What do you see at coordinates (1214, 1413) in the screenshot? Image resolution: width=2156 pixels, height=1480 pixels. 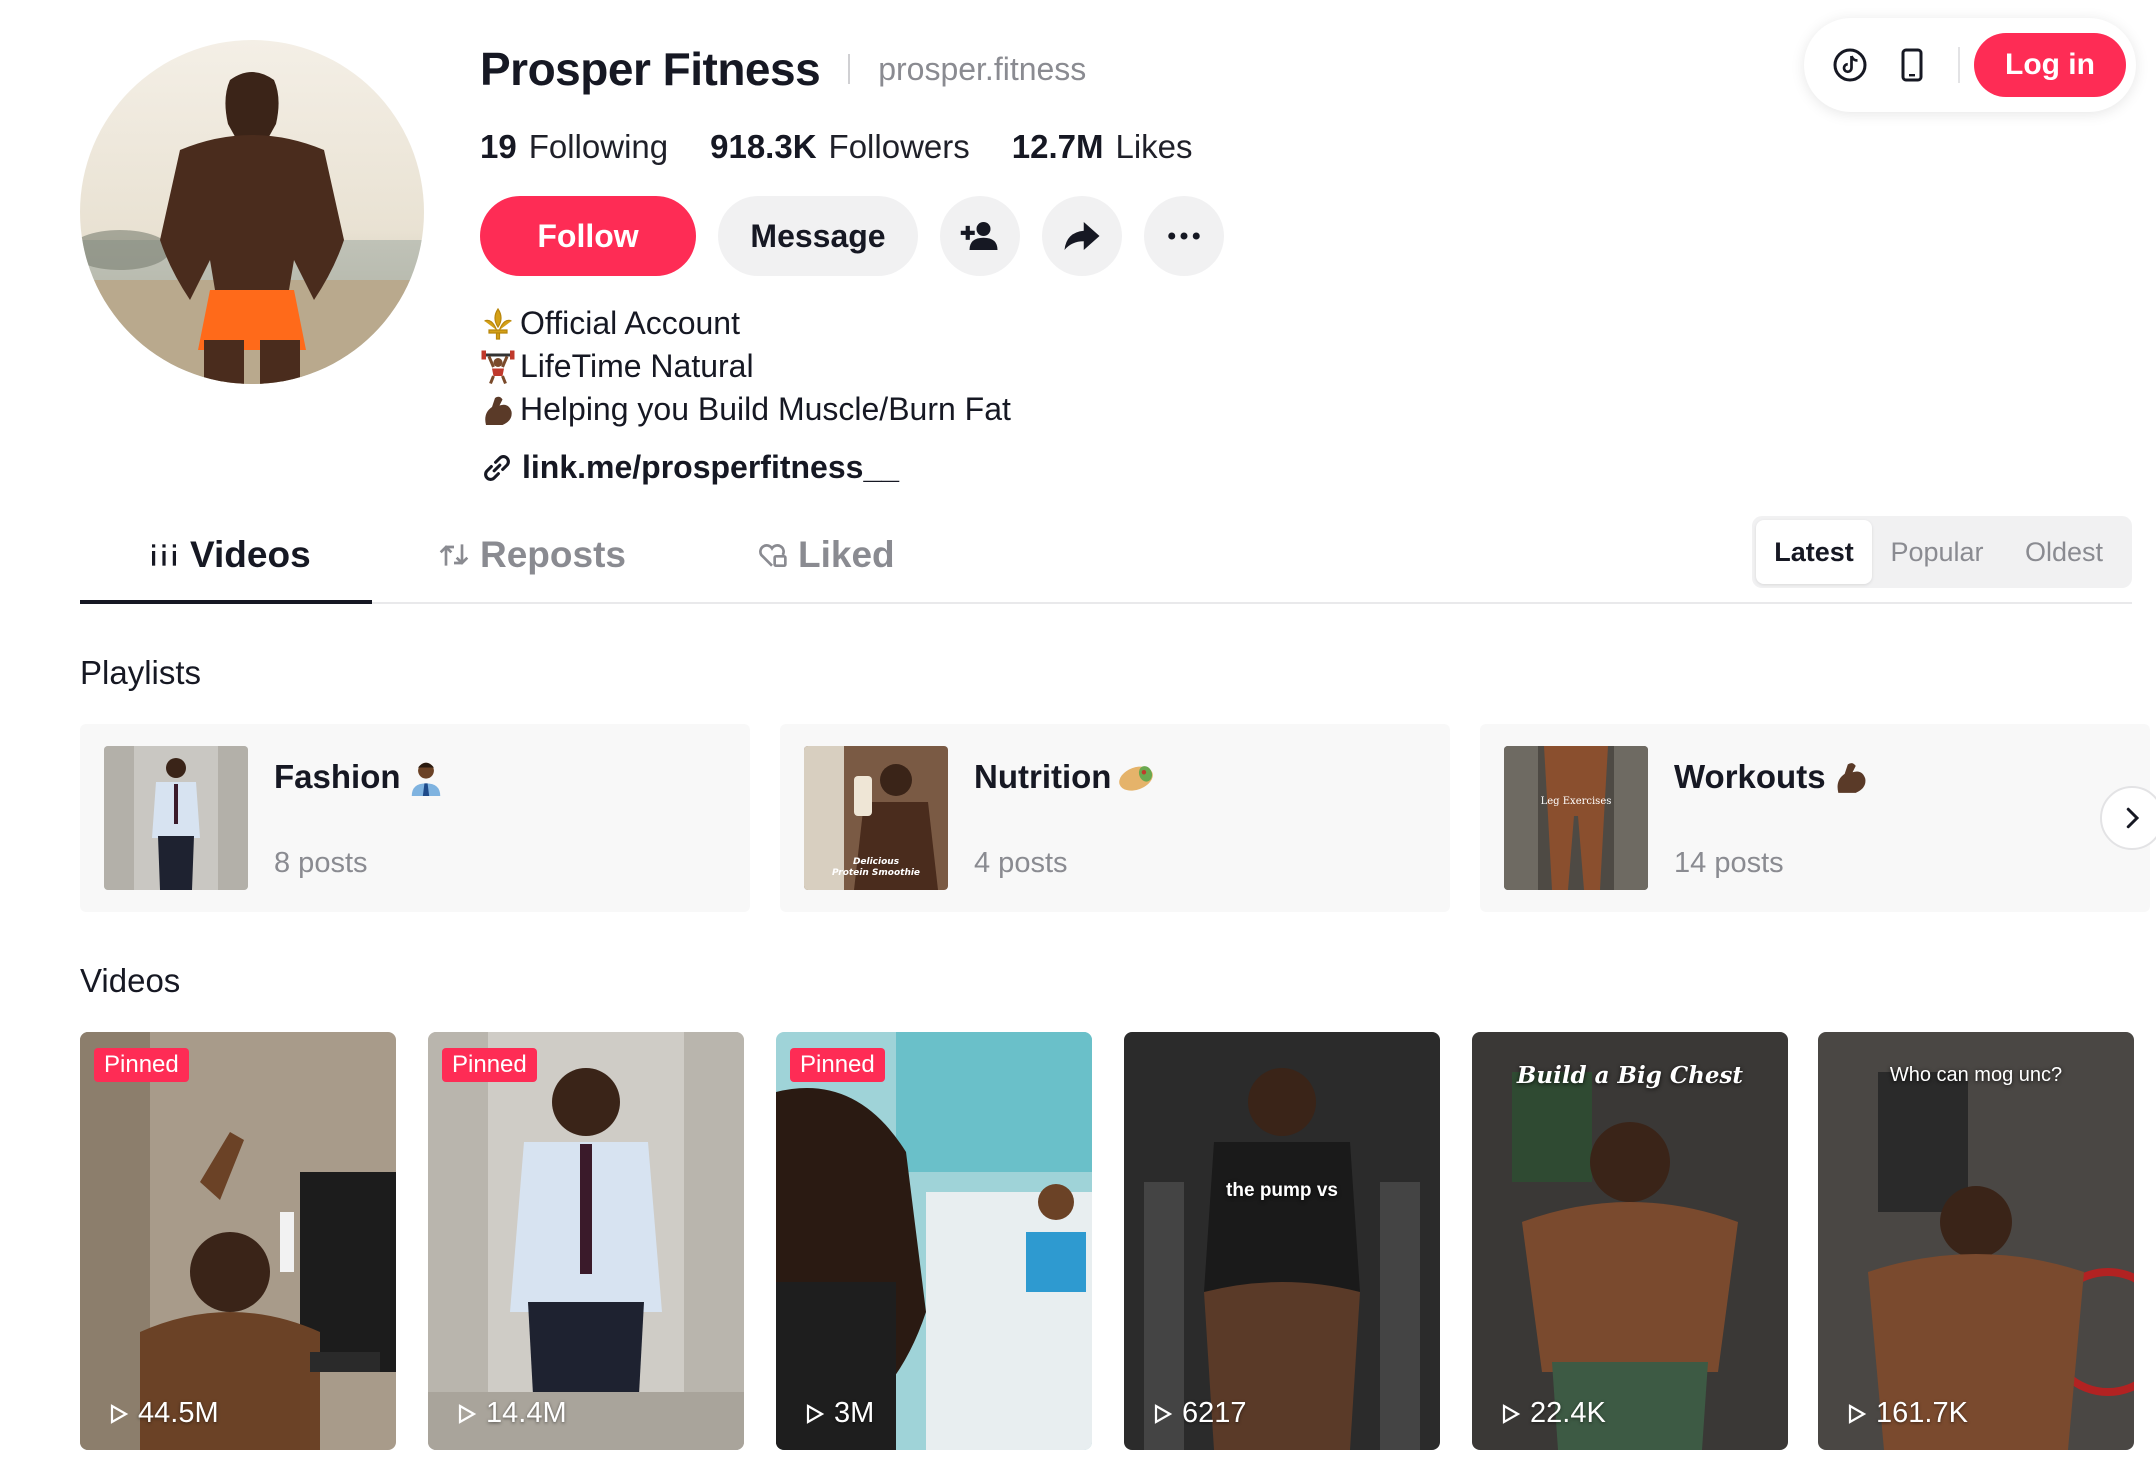 I see `view-count-text: 6217` at bounding box center [1214, 1413].